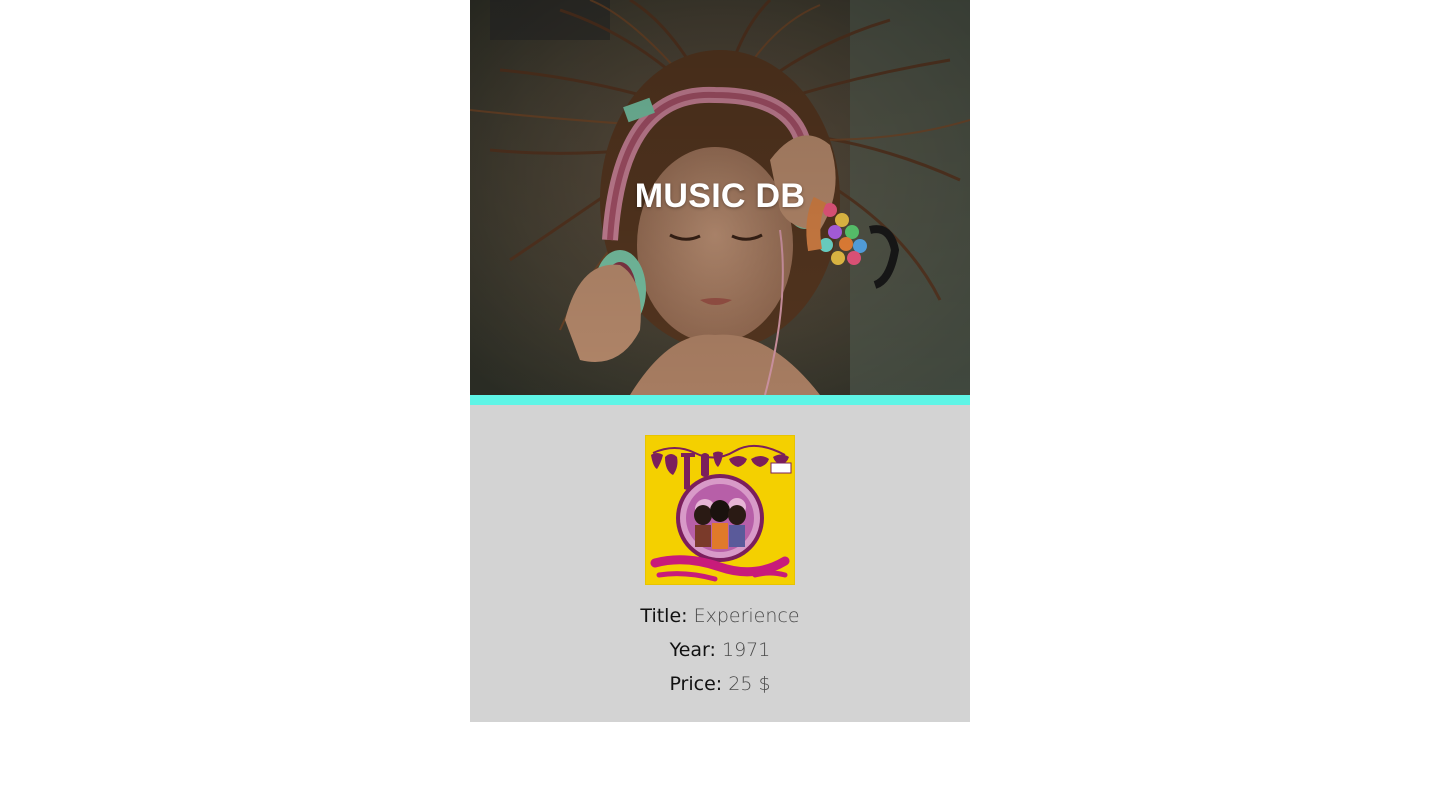 The height and width of the screenshot is (790, 1440). I want to click on album-year-row: Year: 1971, so click(720, 650).